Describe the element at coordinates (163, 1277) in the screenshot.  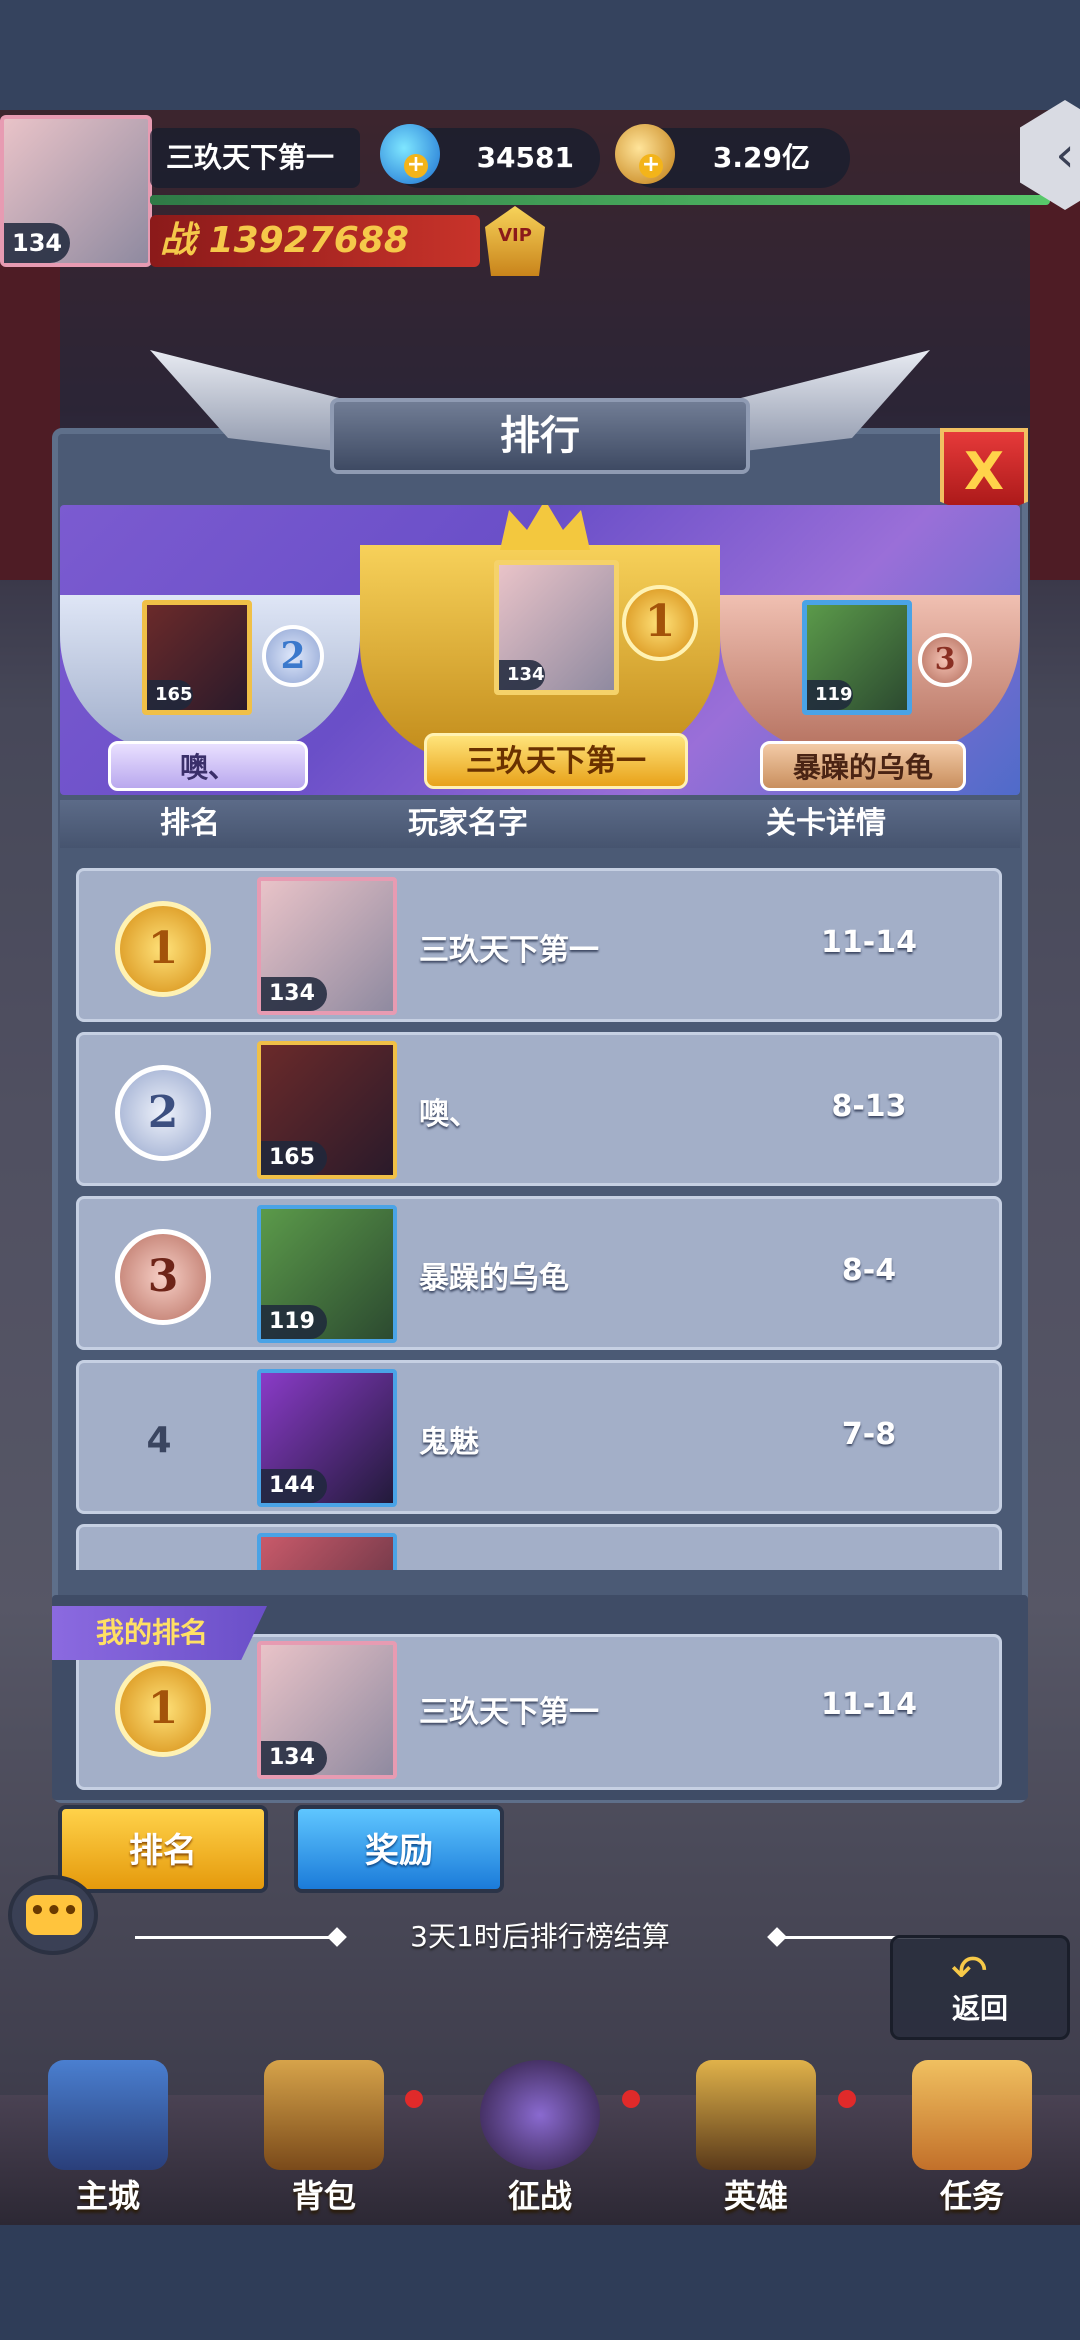
I see `bronze-medal-icon: 3` at that location.